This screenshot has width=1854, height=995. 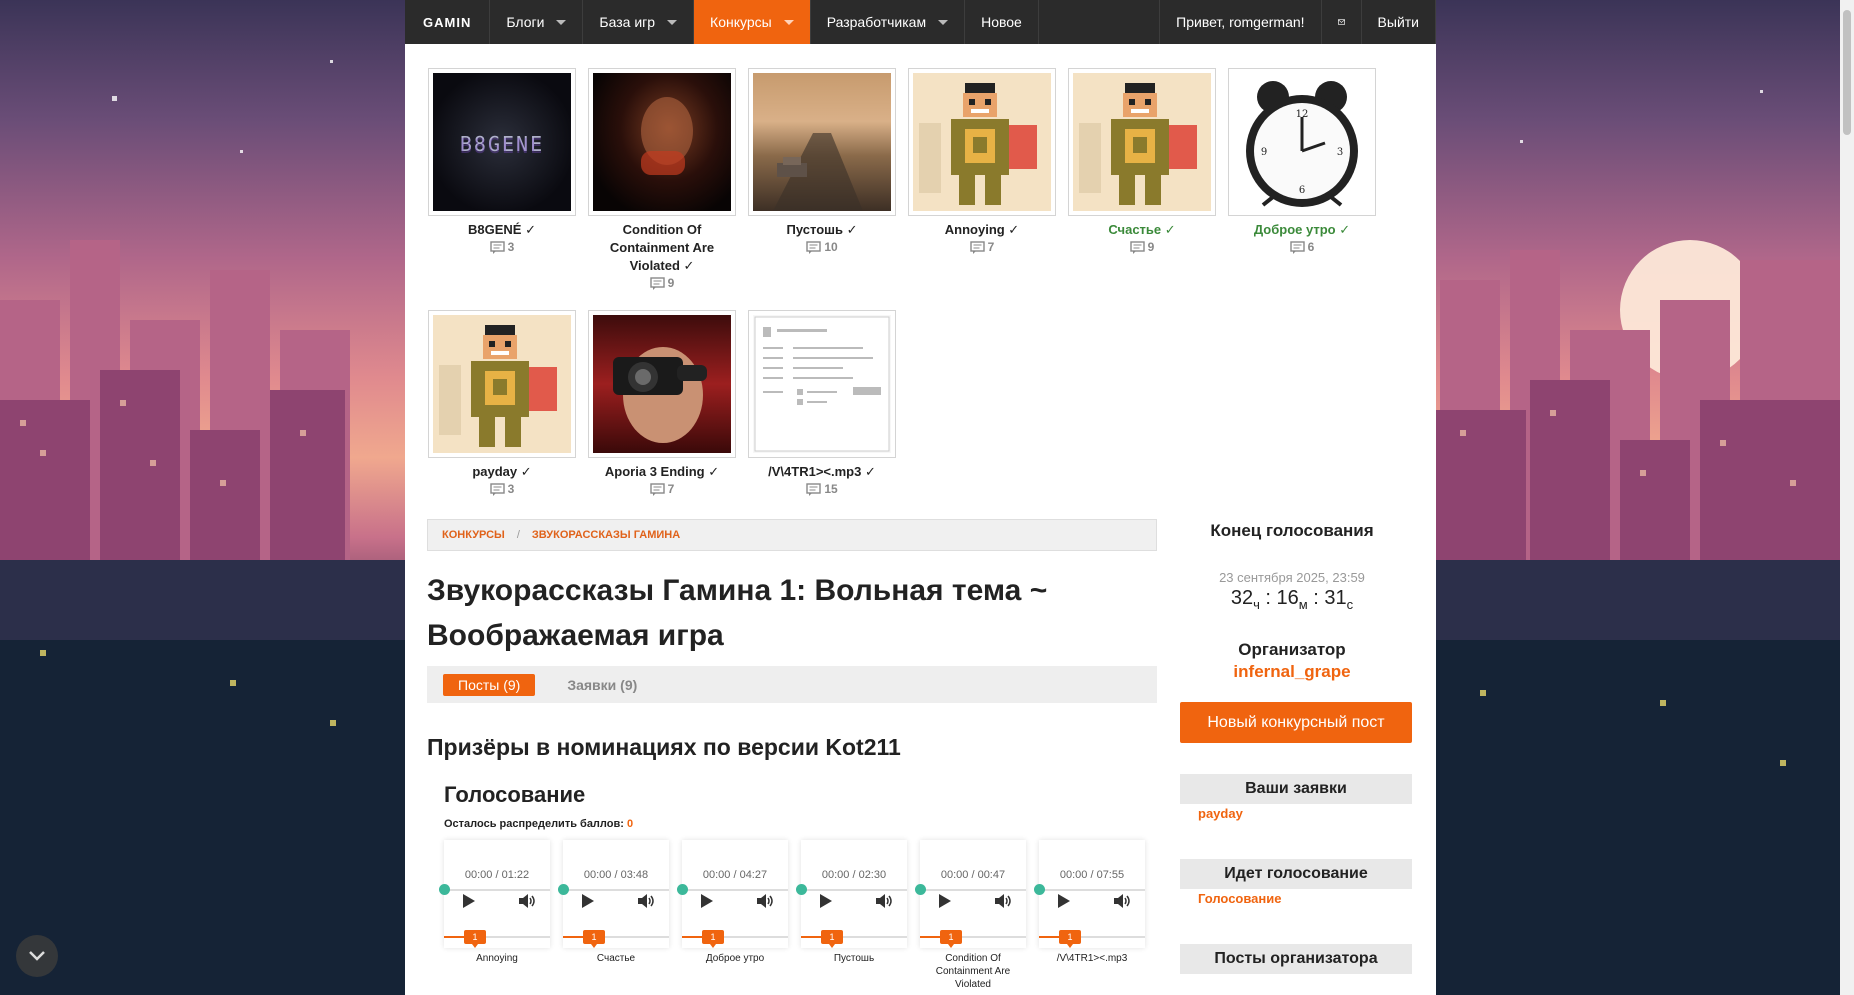 What do you see at coordinates (502, 142) in the screenshot?
I see `entry-thumbnail: B8GENE B8GENE` at bounding box center [502, 142].